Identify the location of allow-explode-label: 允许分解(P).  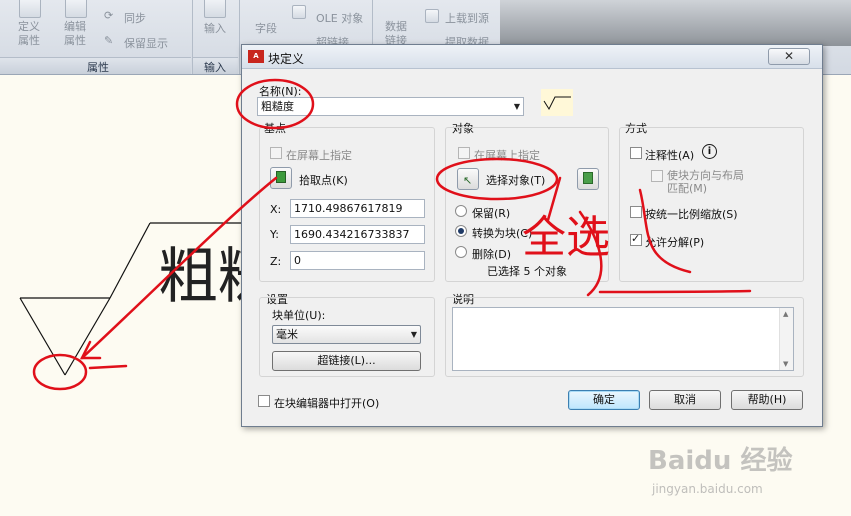
(675, 242).